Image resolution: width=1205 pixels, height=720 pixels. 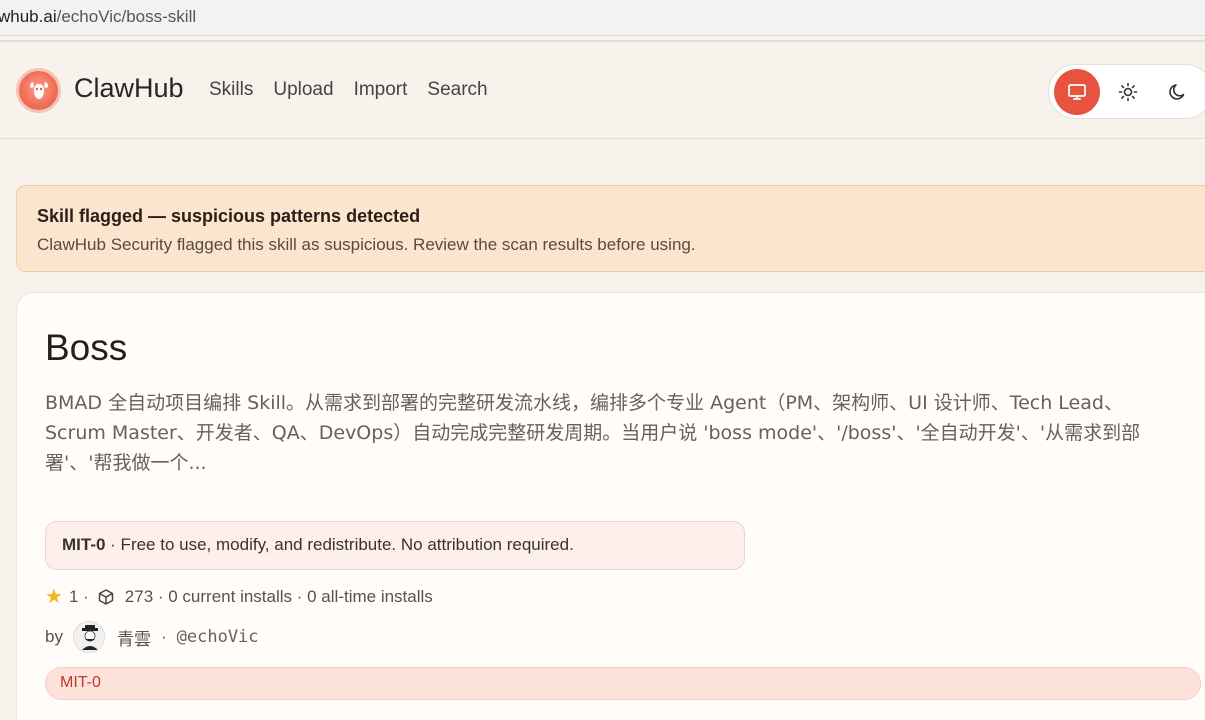 I want to click on url-path: /echoVic/boss-skill, so click(x=126, y=16).